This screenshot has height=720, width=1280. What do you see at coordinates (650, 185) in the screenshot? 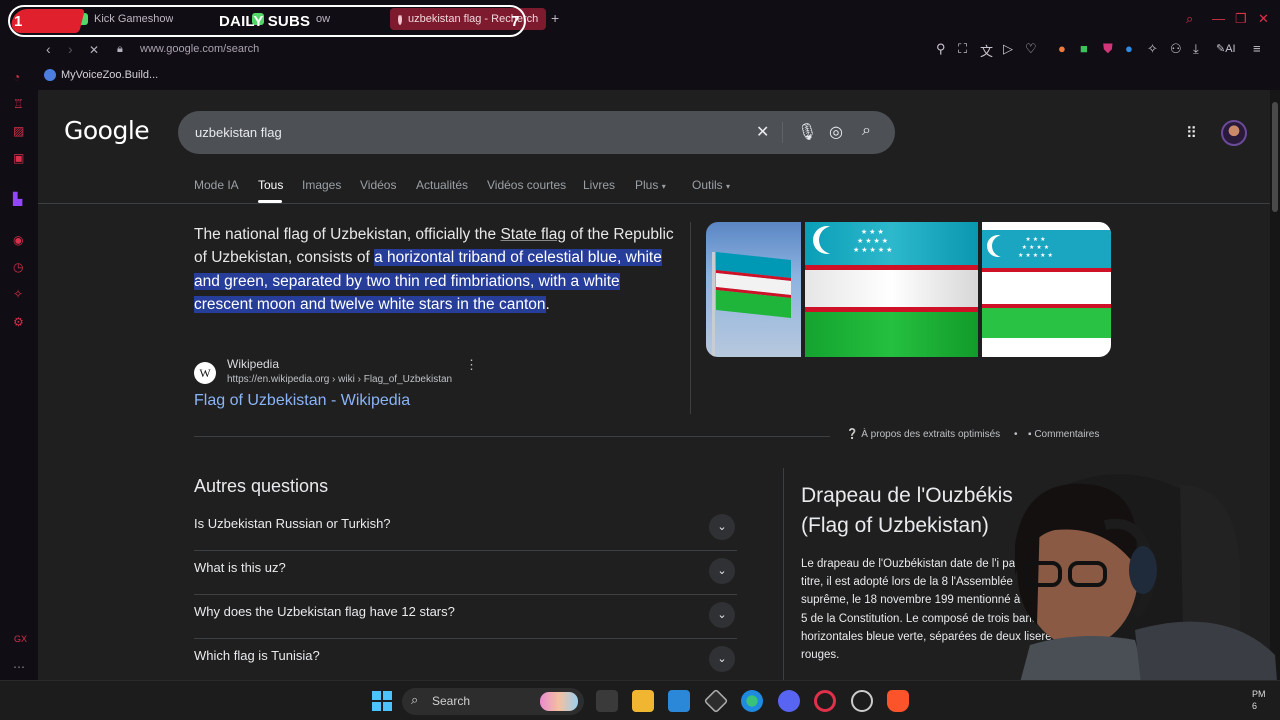
I see `tab-plus: Plus ▾` at bounding box center [650, 185].